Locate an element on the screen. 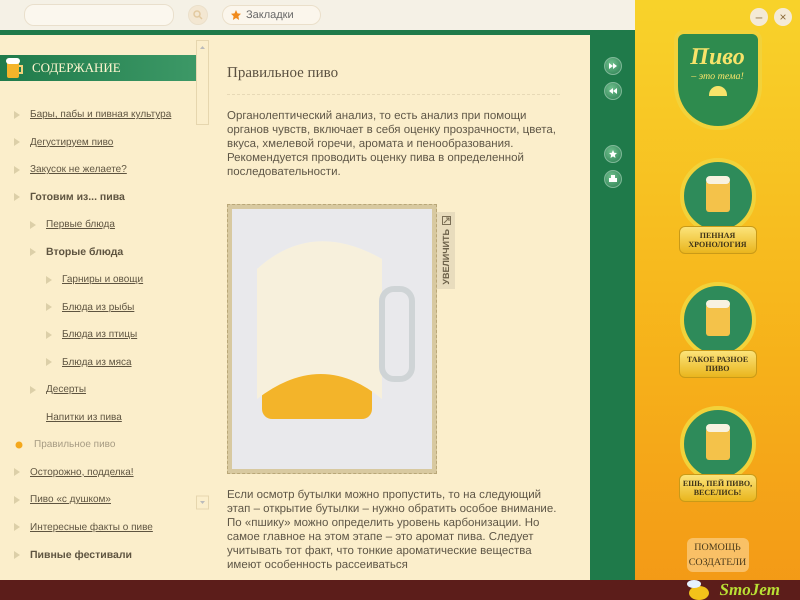 The image size is (800, 600). beer-mug-icon is located at coordinates (15, 68).